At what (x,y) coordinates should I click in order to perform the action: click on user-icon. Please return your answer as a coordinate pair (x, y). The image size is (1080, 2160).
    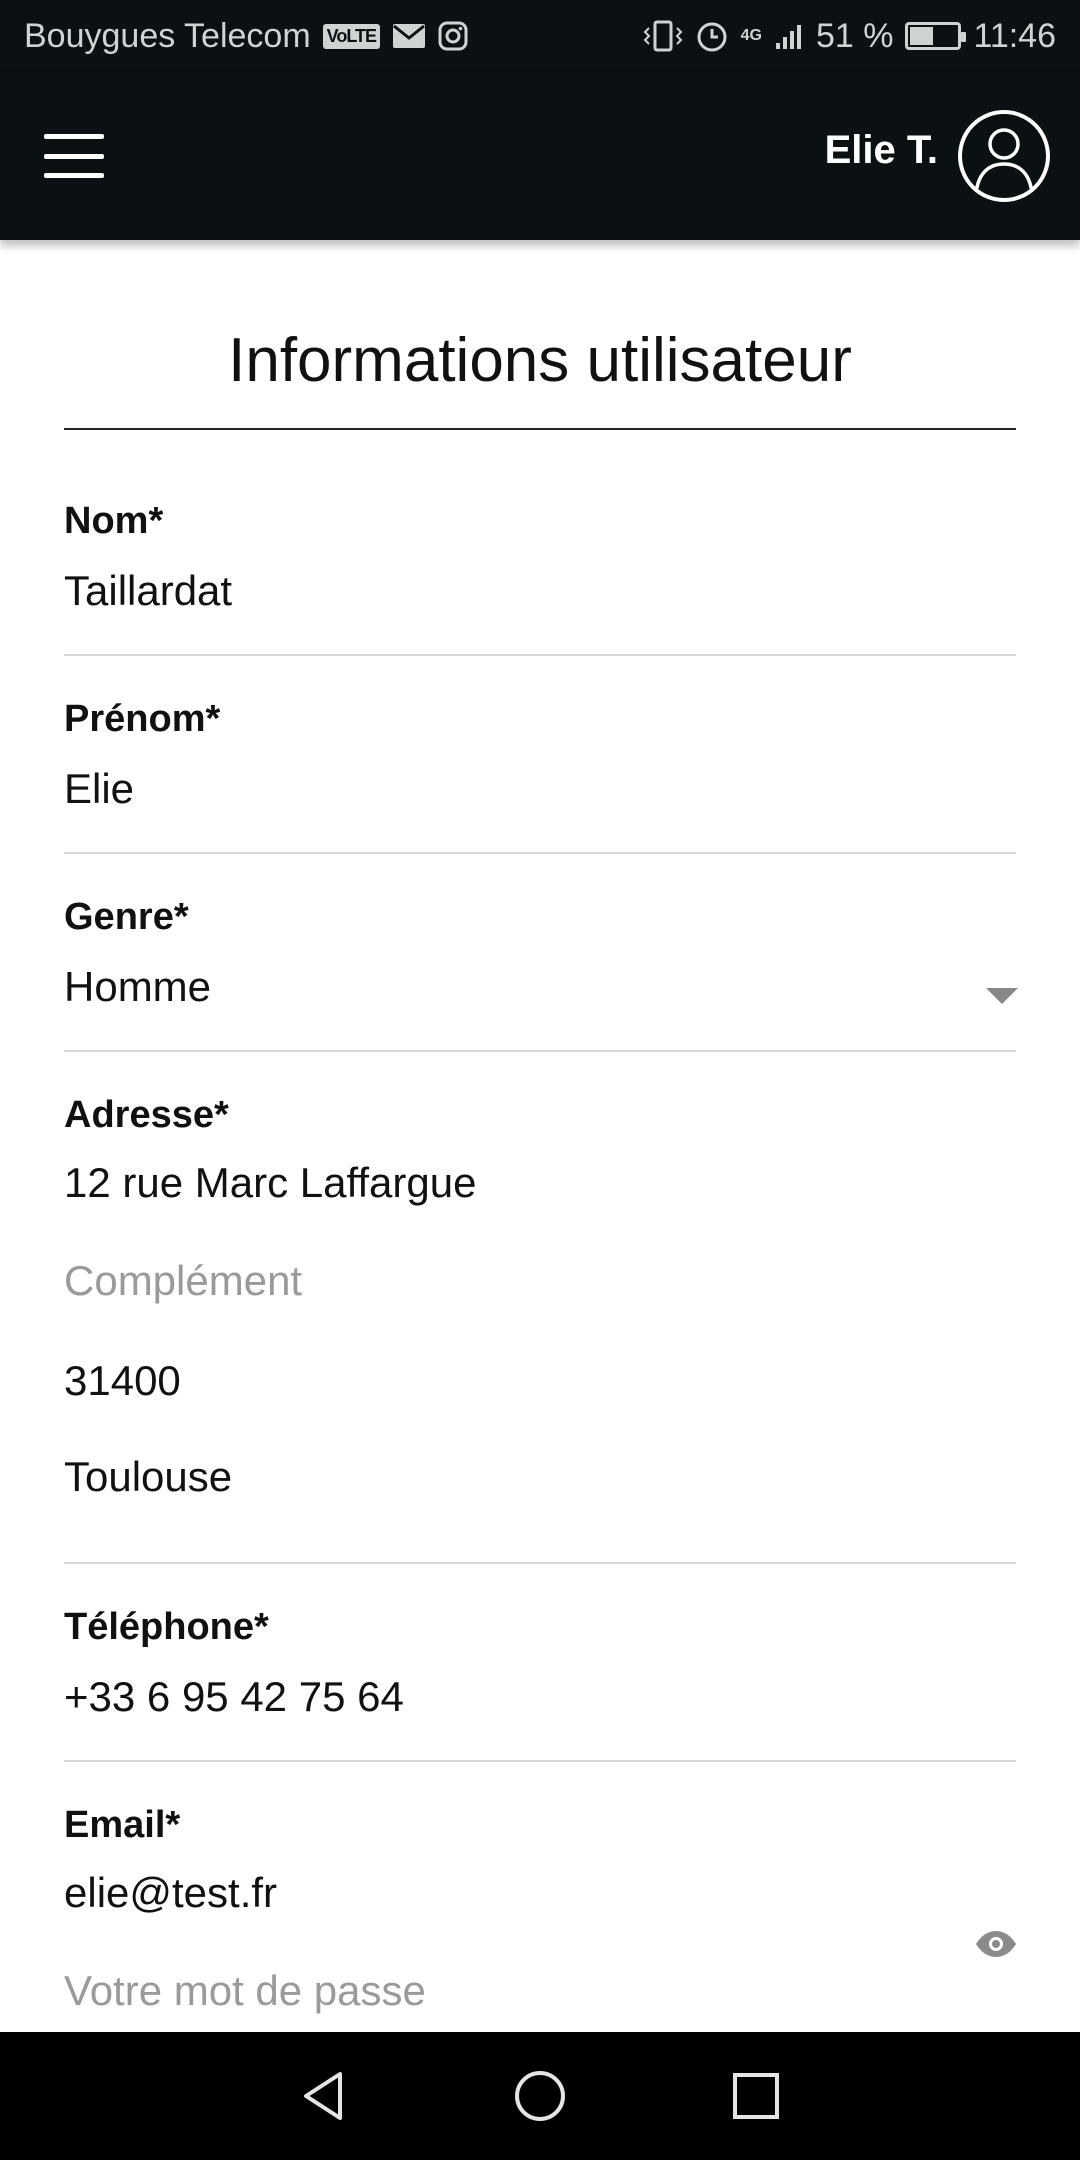
    Looking at the image, I should click on (1004, 161).